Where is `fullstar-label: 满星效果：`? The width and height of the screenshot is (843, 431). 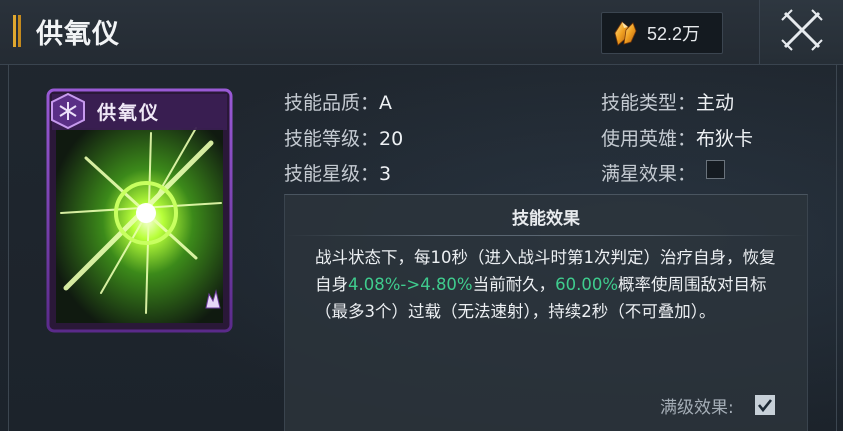 fullstar-label: 满星效果： is located at coordinates (649, 174).